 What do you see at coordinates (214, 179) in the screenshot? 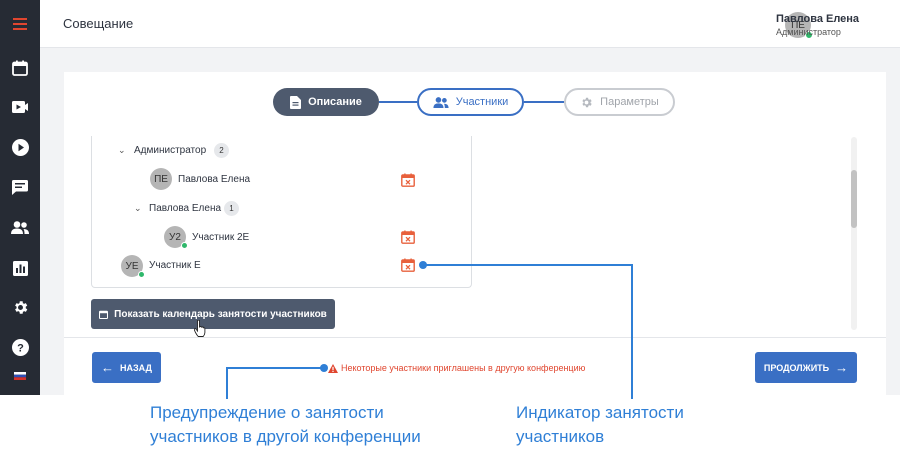
I see `participant-name: Павлова Елена` at bounding box center [214, 179].